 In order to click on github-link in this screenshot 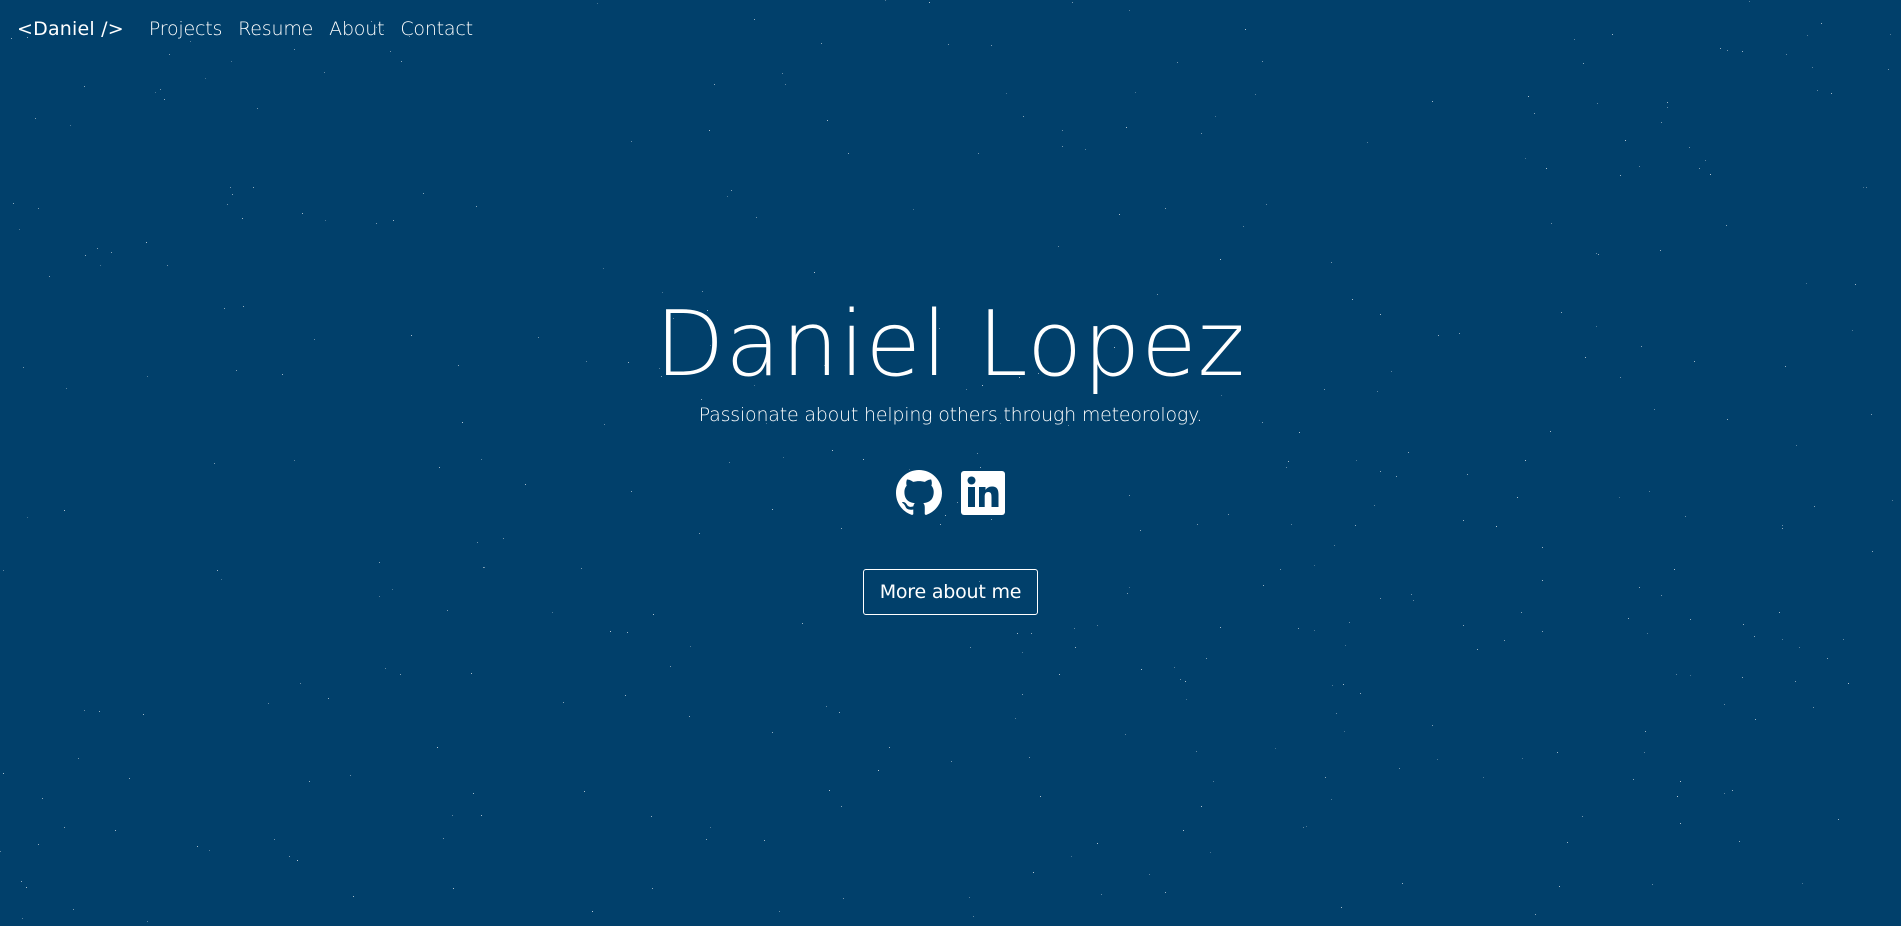, I will do `click(918, 493)`.